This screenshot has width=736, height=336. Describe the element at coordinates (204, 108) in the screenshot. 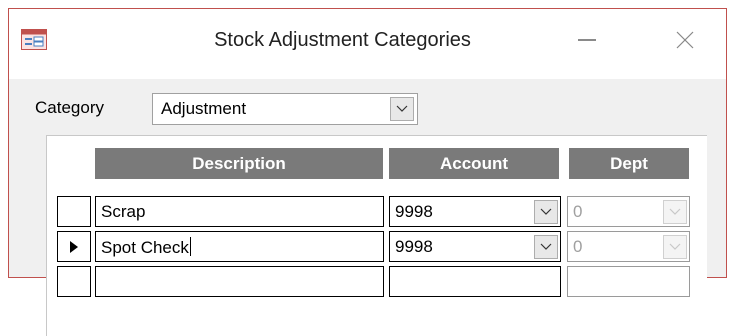

I see `category-value: Adjustment` at that location.